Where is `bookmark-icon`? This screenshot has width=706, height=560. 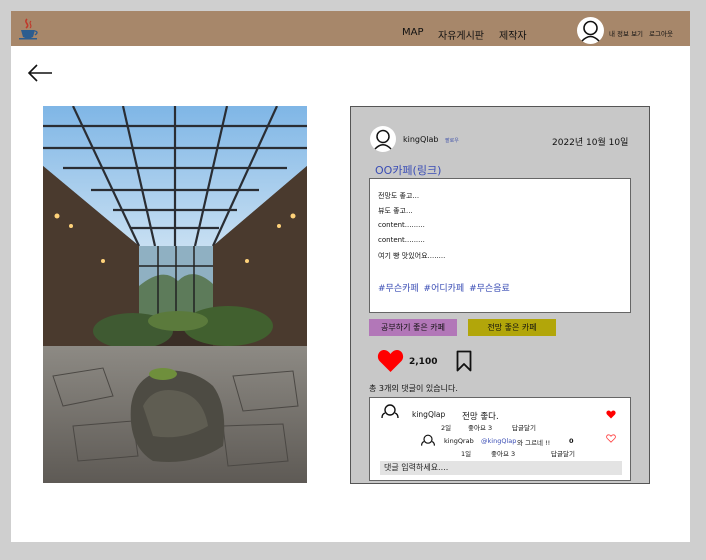
bookmark-icon is located at coordinates (464, 361).